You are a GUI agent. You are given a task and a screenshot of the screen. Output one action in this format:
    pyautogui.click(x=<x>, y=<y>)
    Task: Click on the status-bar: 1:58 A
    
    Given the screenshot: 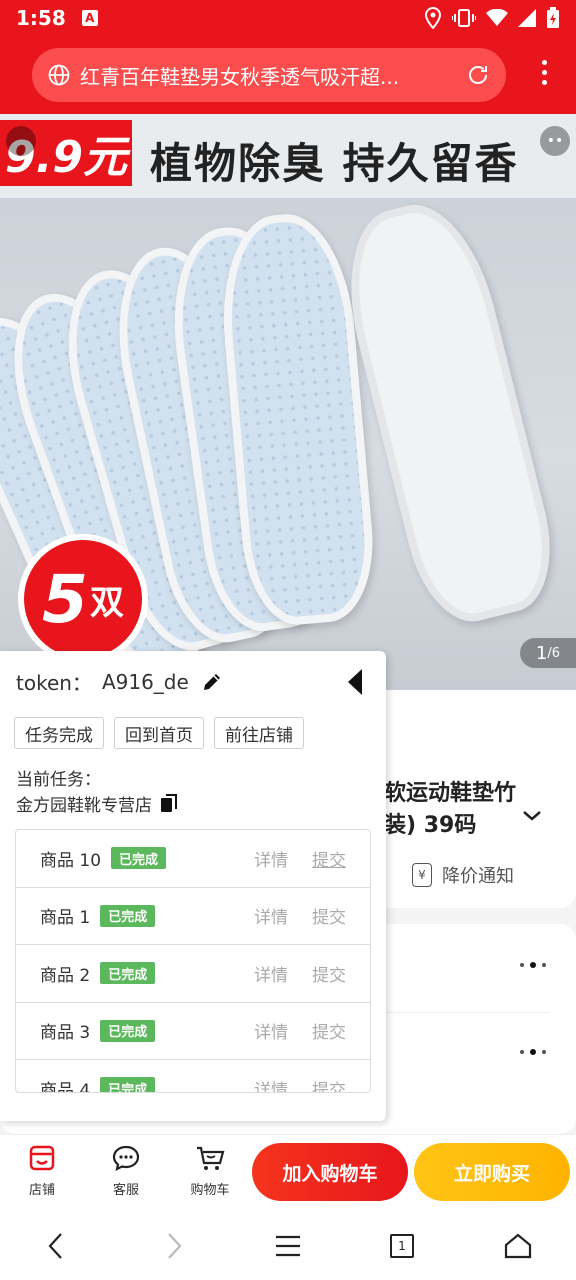 What is the action you would take?
    pyautogui.click(x=288, y=18)
    